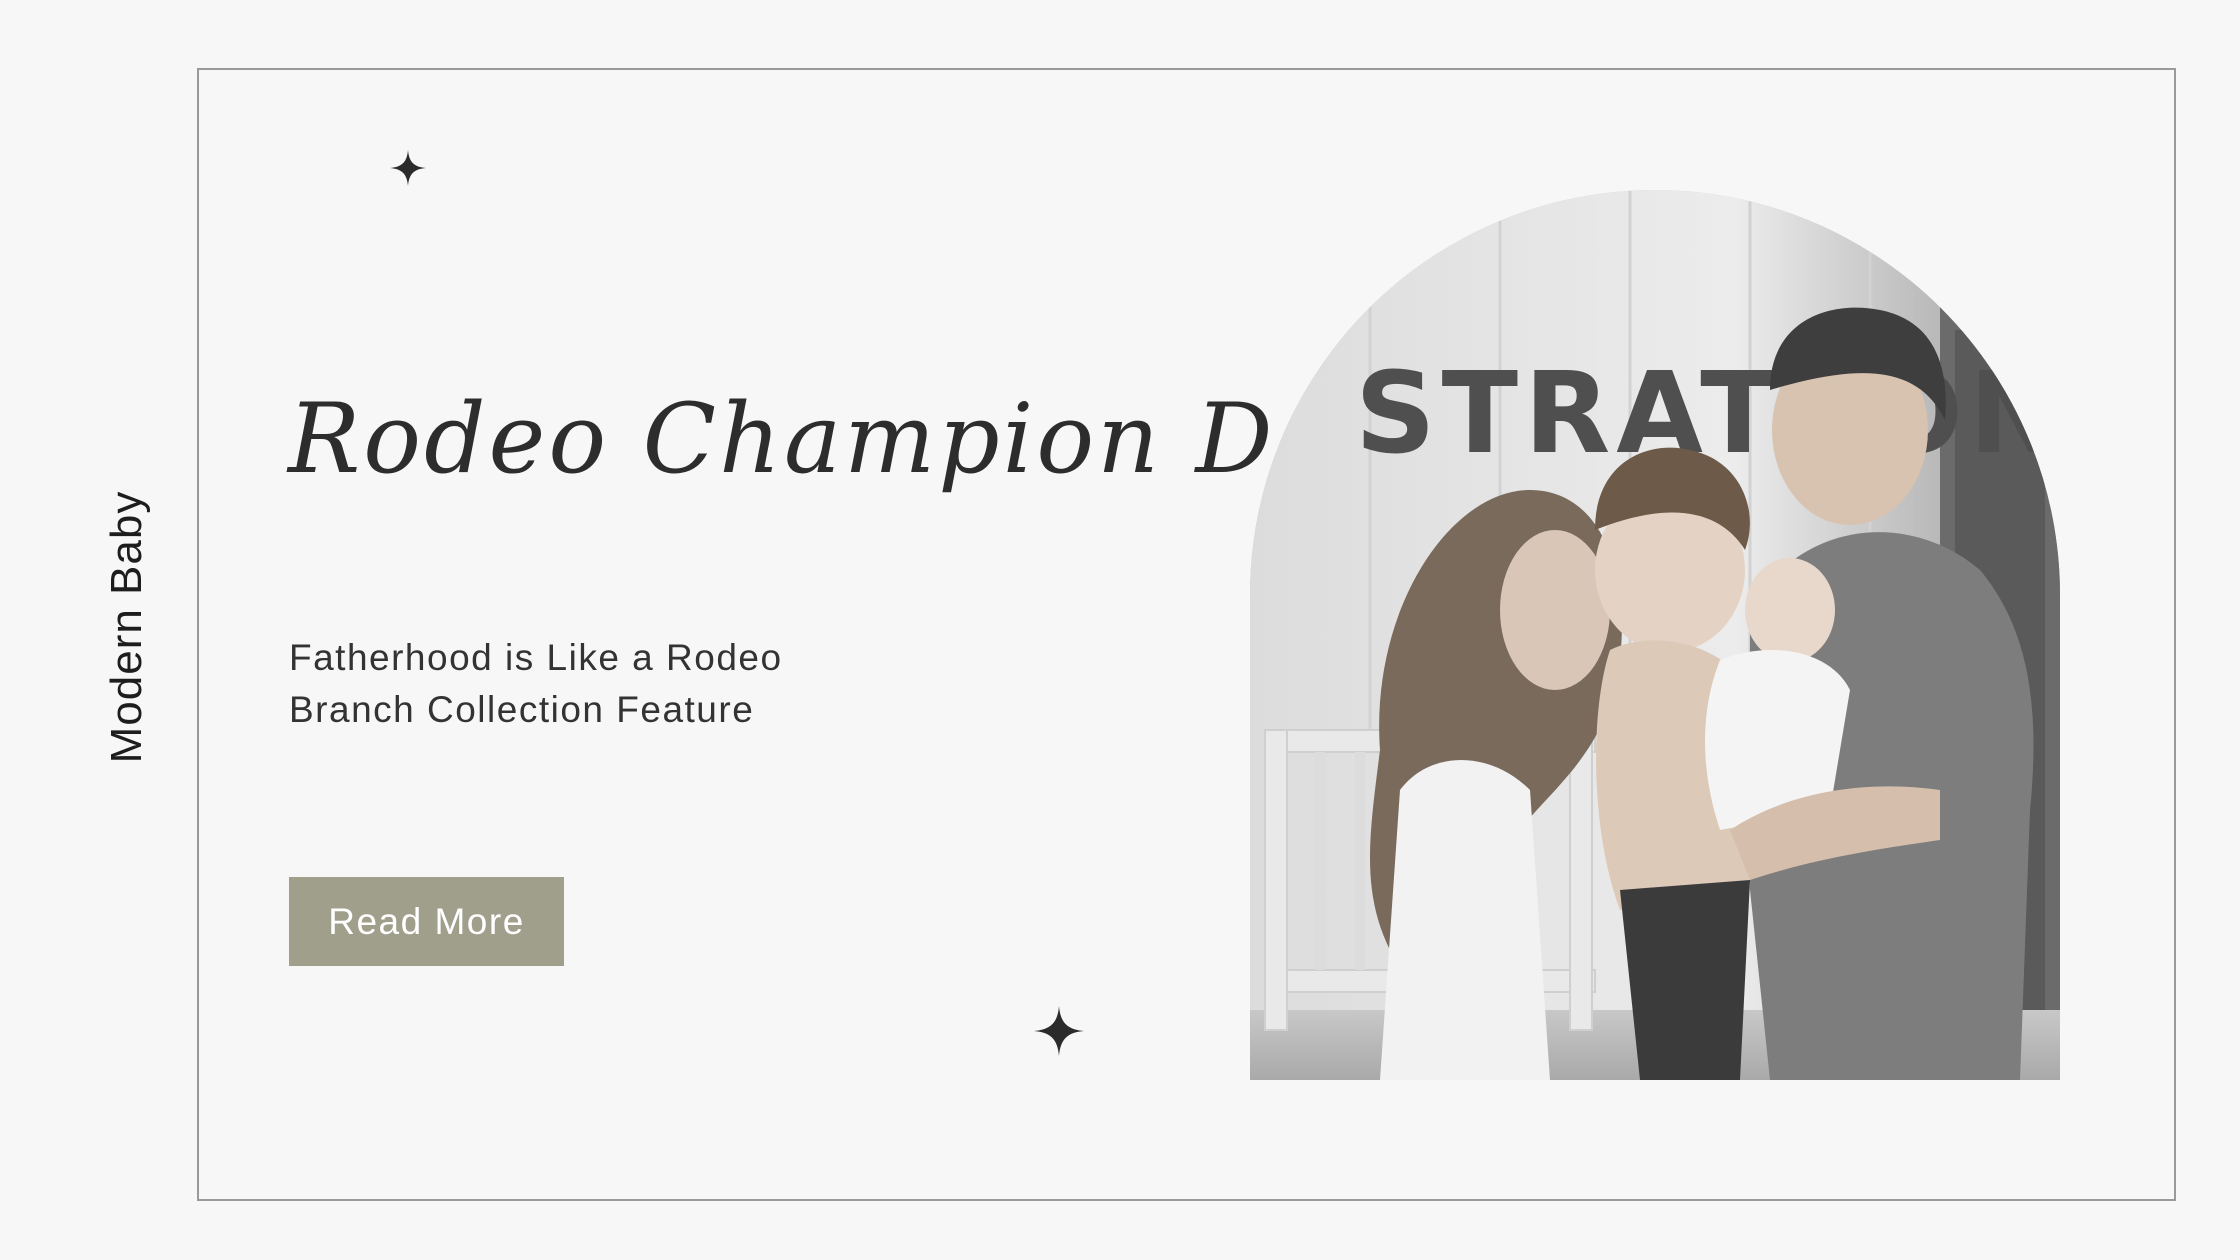 This screenshot has height=1260, width=2240. I want to click on subtitle-line: Fatherhood is Like a Rodeo, so click(536, 657).